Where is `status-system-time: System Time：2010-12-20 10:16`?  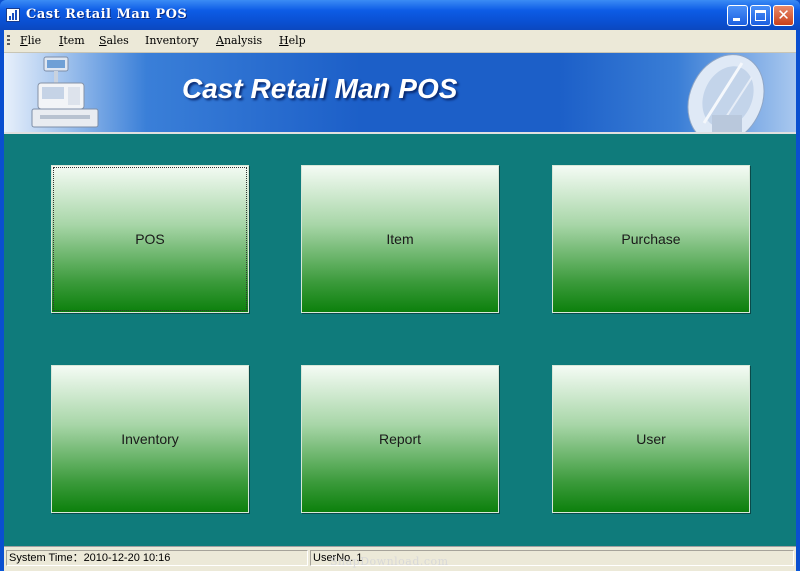
status-system-time: System Time：2010-12-20 10:16 is located at coordinates (157, 558).